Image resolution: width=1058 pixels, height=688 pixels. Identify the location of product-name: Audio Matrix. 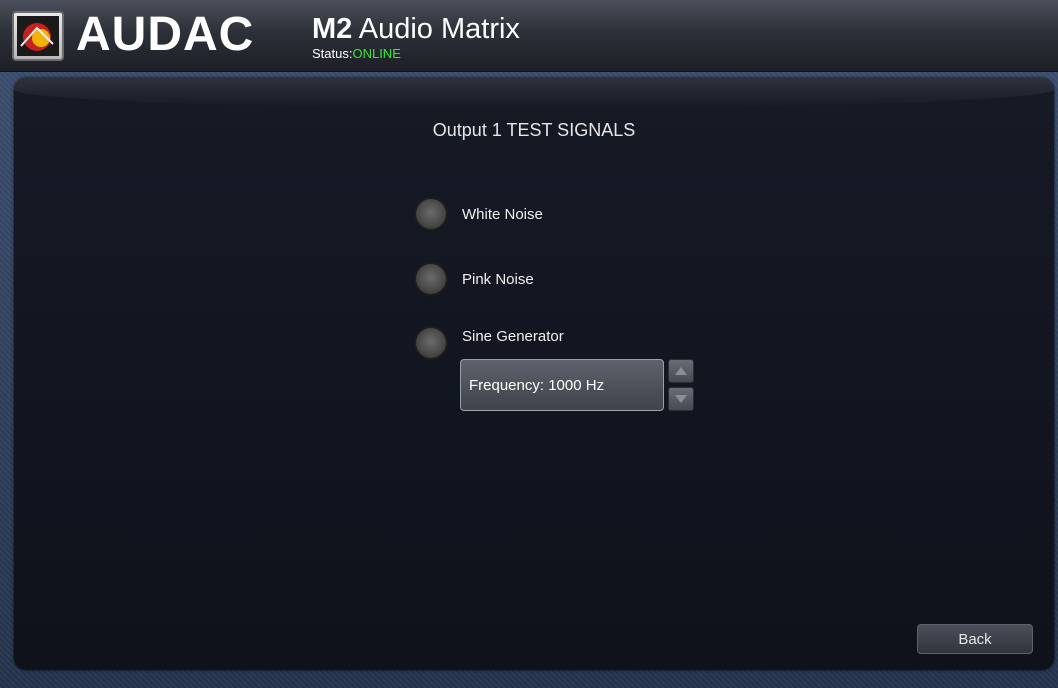
(439, 29).